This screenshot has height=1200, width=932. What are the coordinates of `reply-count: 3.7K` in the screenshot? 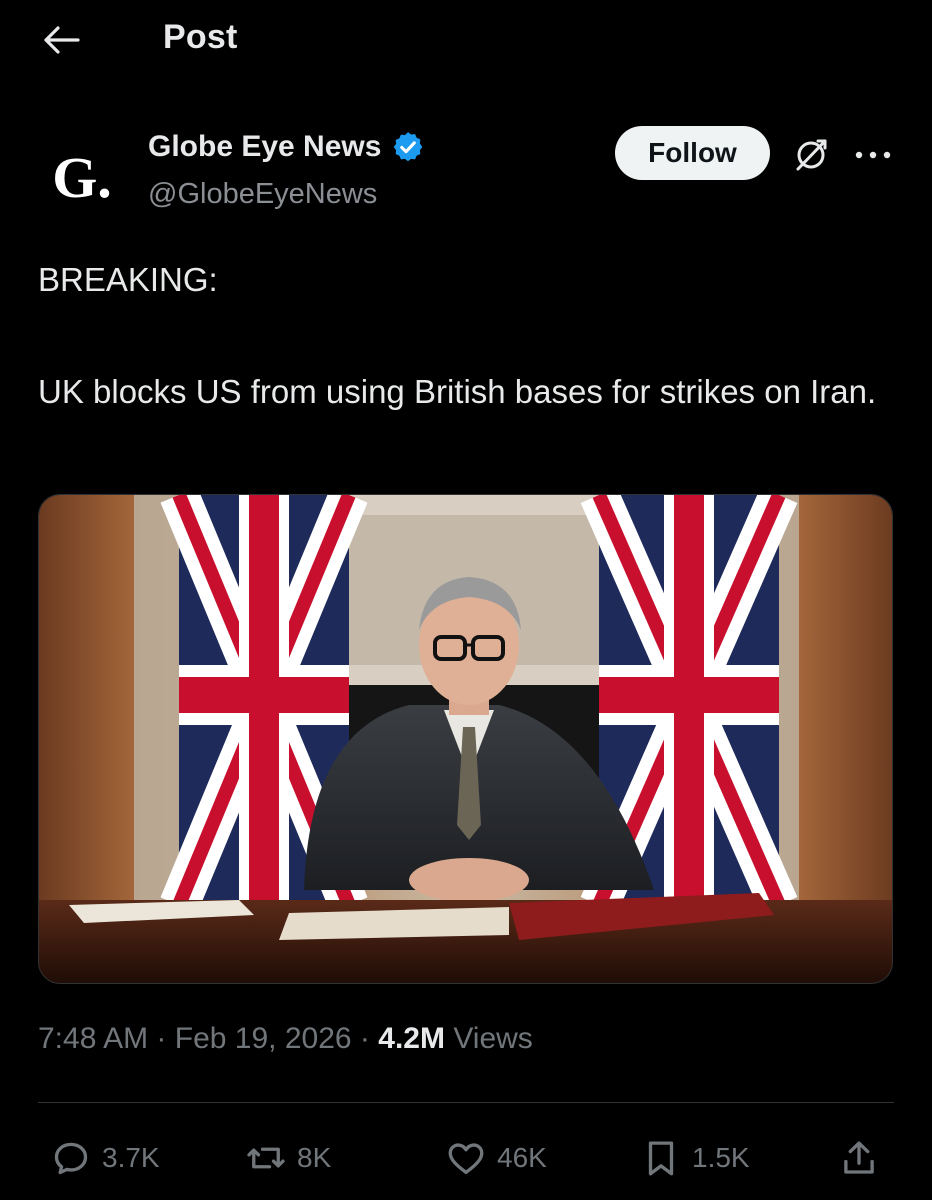 It's located at (131, 1157).